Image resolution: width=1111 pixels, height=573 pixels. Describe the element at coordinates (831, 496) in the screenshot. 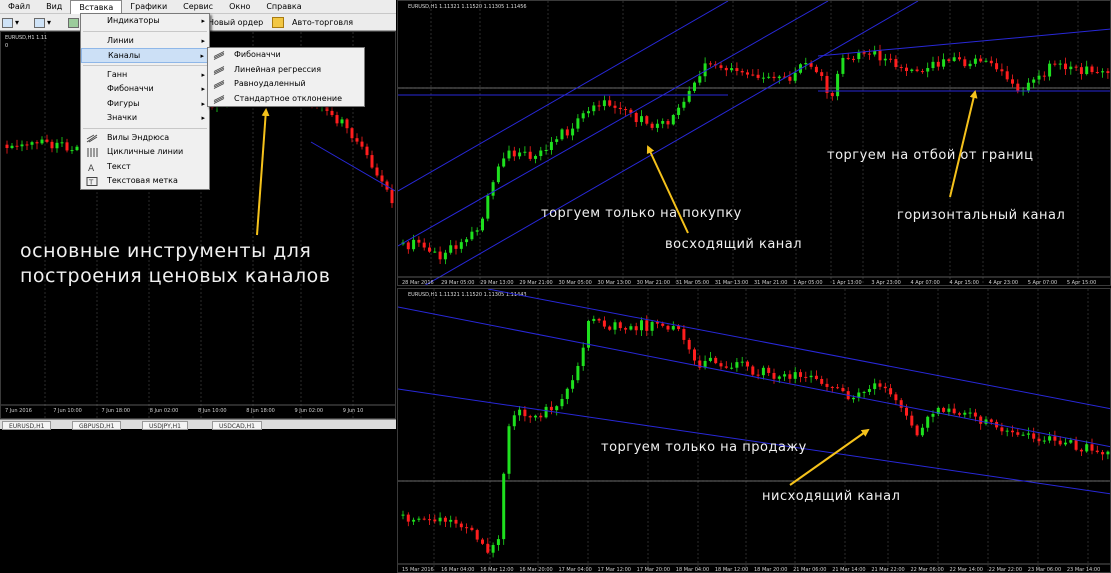

I see `descending-channel-note: нисходящий канал` at that location.